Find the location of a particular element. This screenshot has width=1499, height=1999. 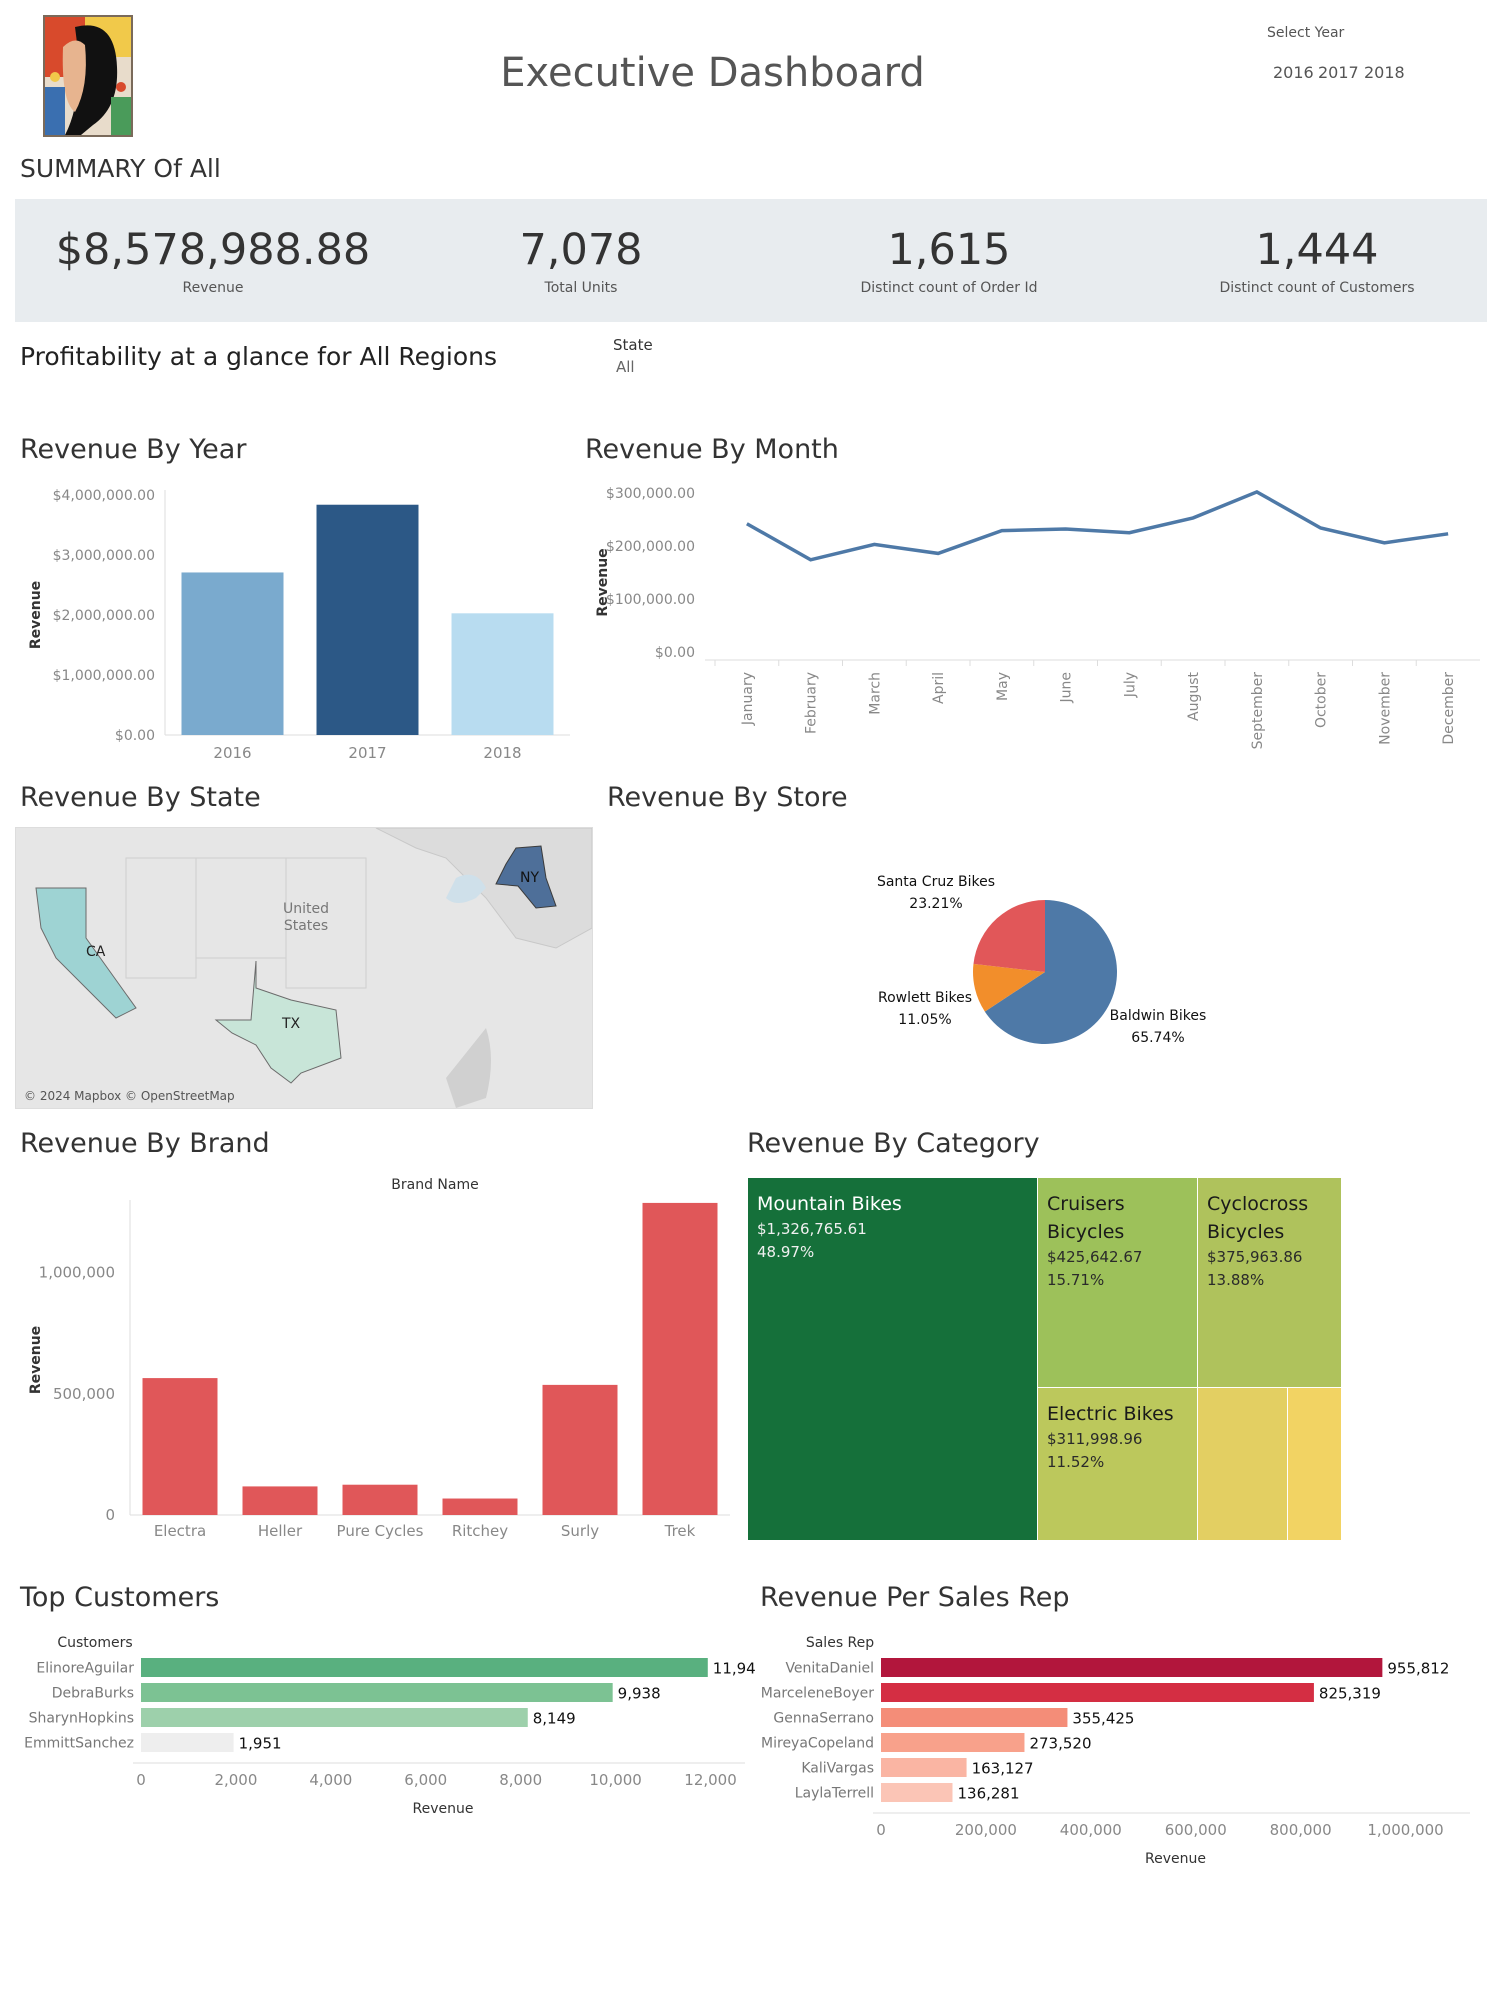

x-tick-label: 200,000 is located at coordinates (986, 1830).